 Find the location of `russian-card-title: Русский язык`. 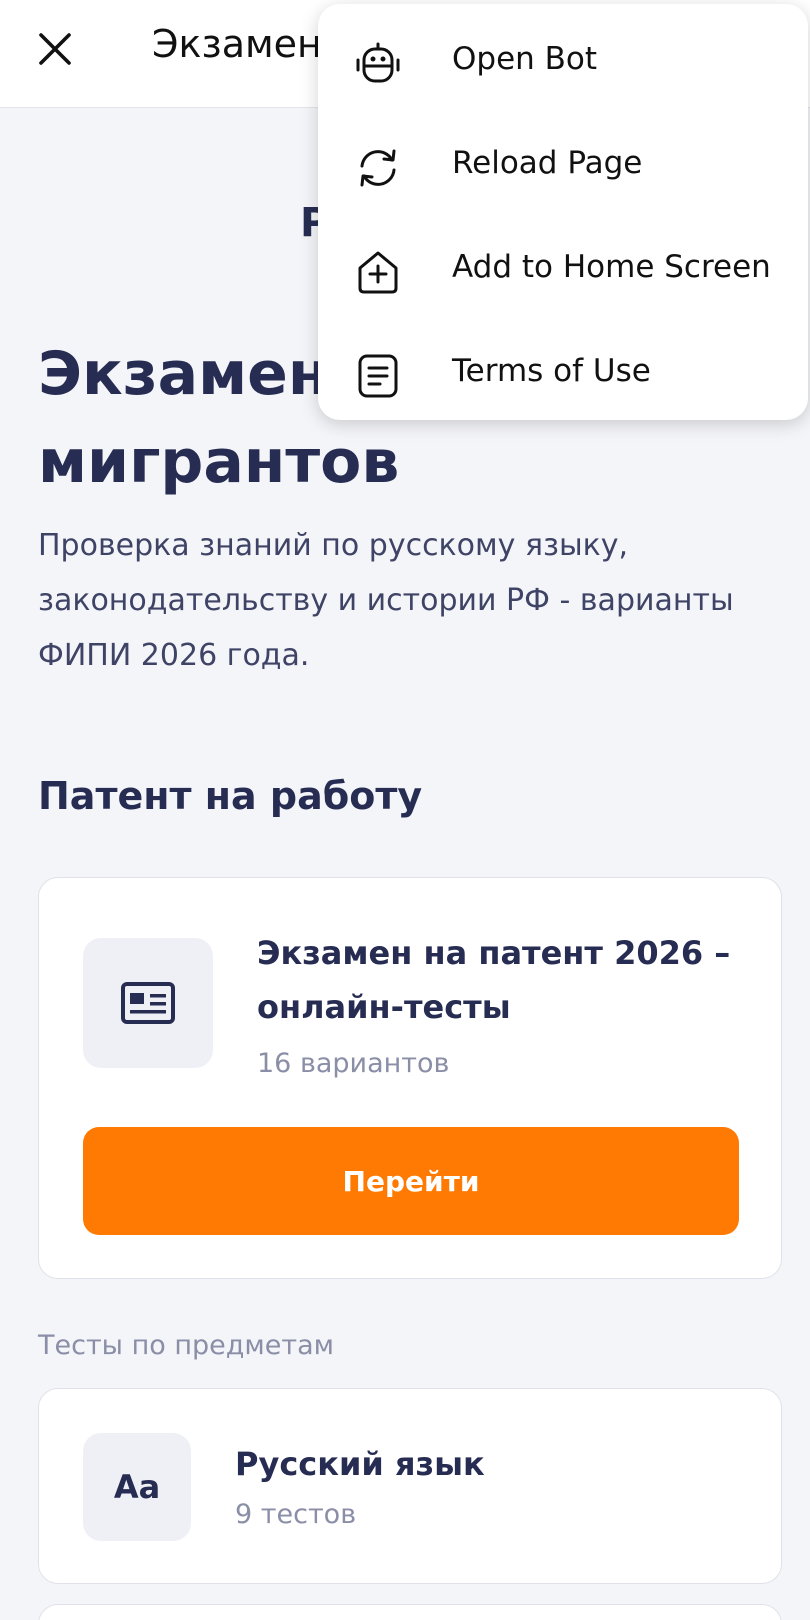

russian-card-title: Русский язык is located at coordinates (485, 1464).